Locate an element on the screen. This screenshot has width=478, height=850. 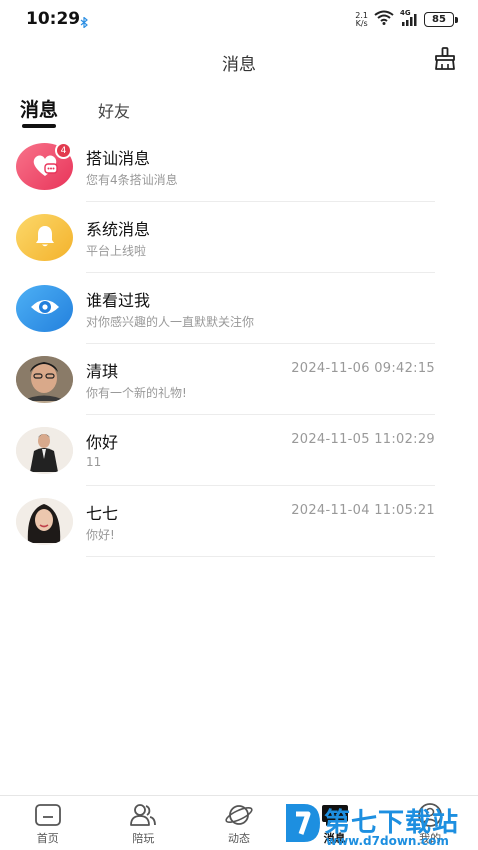
tab-friends: 好友 is located at coordinates (114, 108).